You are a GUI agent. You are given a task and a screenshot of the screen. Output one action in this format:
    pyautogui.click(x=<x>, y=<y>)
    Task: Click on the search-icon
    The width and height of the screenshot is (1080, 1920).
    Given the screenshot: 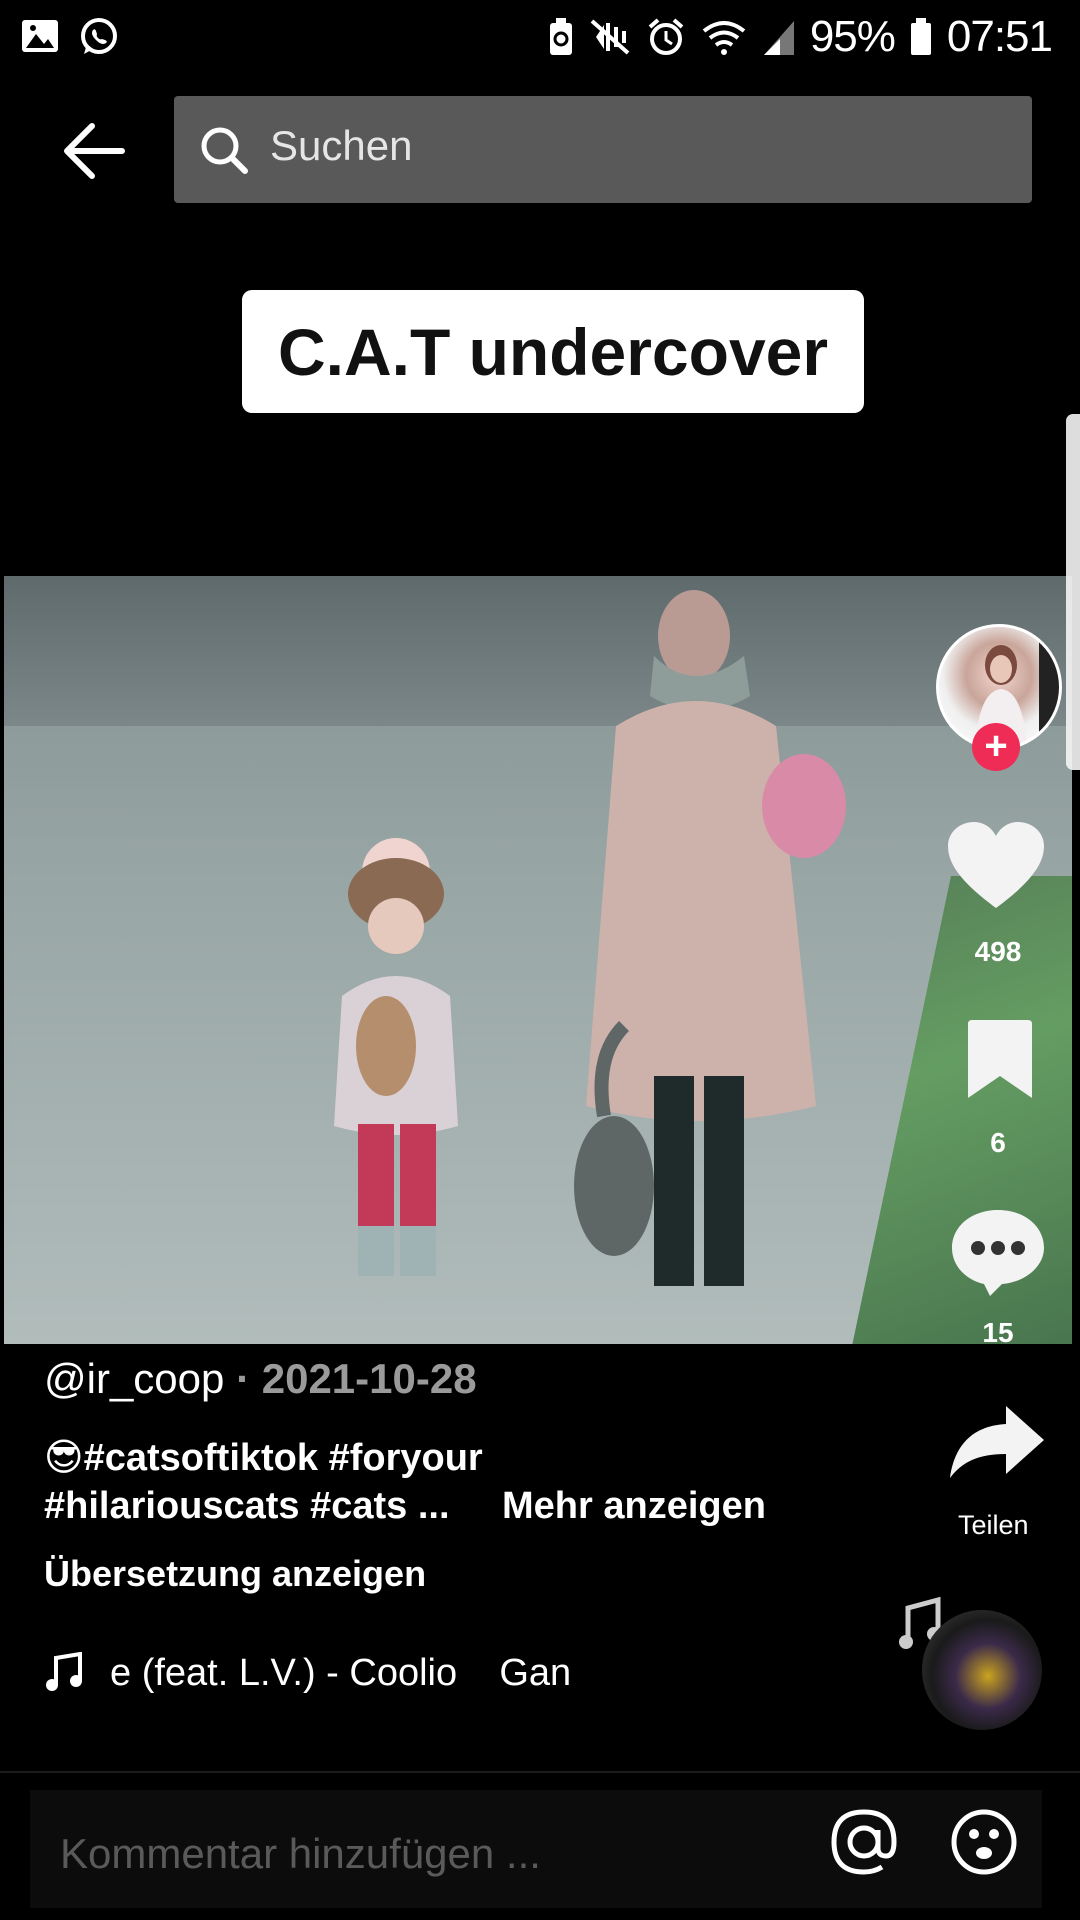 What is the action you would take?
    pyautogui.click(x=224, y=150)
    